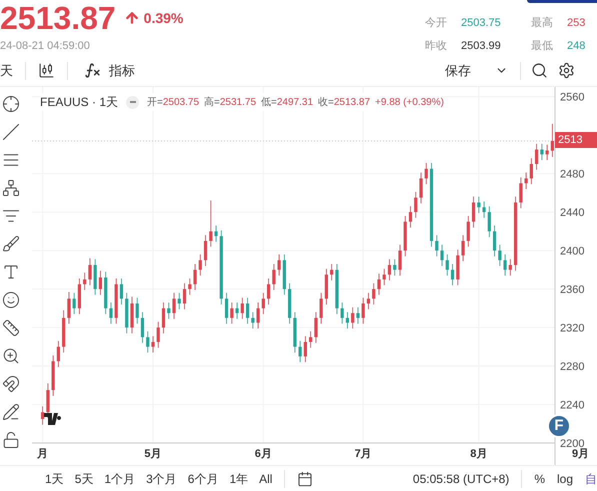 The image size is (597, 491). What do you see at coordinates (54, 419) in the screenshot?
I see `logo-icon` at bounding box center [54, 419].